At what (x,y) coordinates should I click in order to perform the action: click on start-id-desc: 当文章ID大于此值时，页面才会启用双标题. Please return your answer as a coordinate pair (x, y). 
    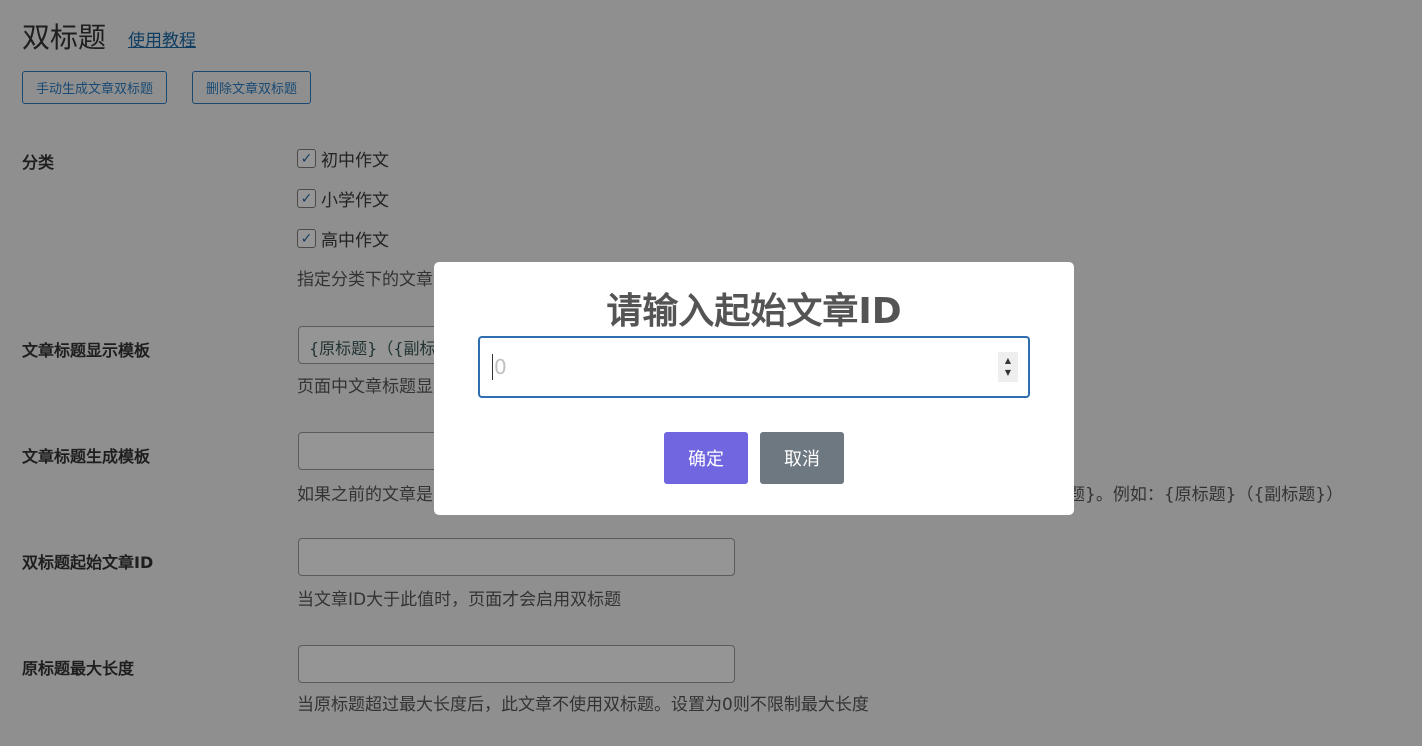
    Looking at the image, I should click on (459, 600).